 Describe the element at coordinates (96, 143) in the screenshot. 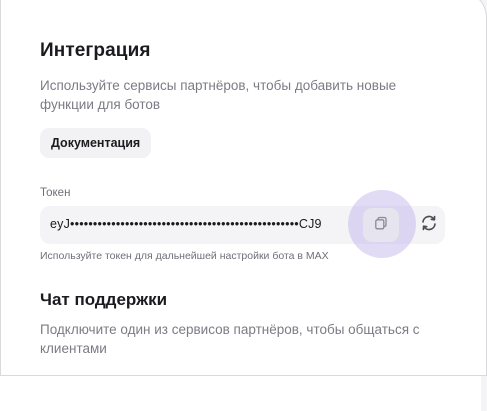

I see `documentation-button: Документация` at that location.